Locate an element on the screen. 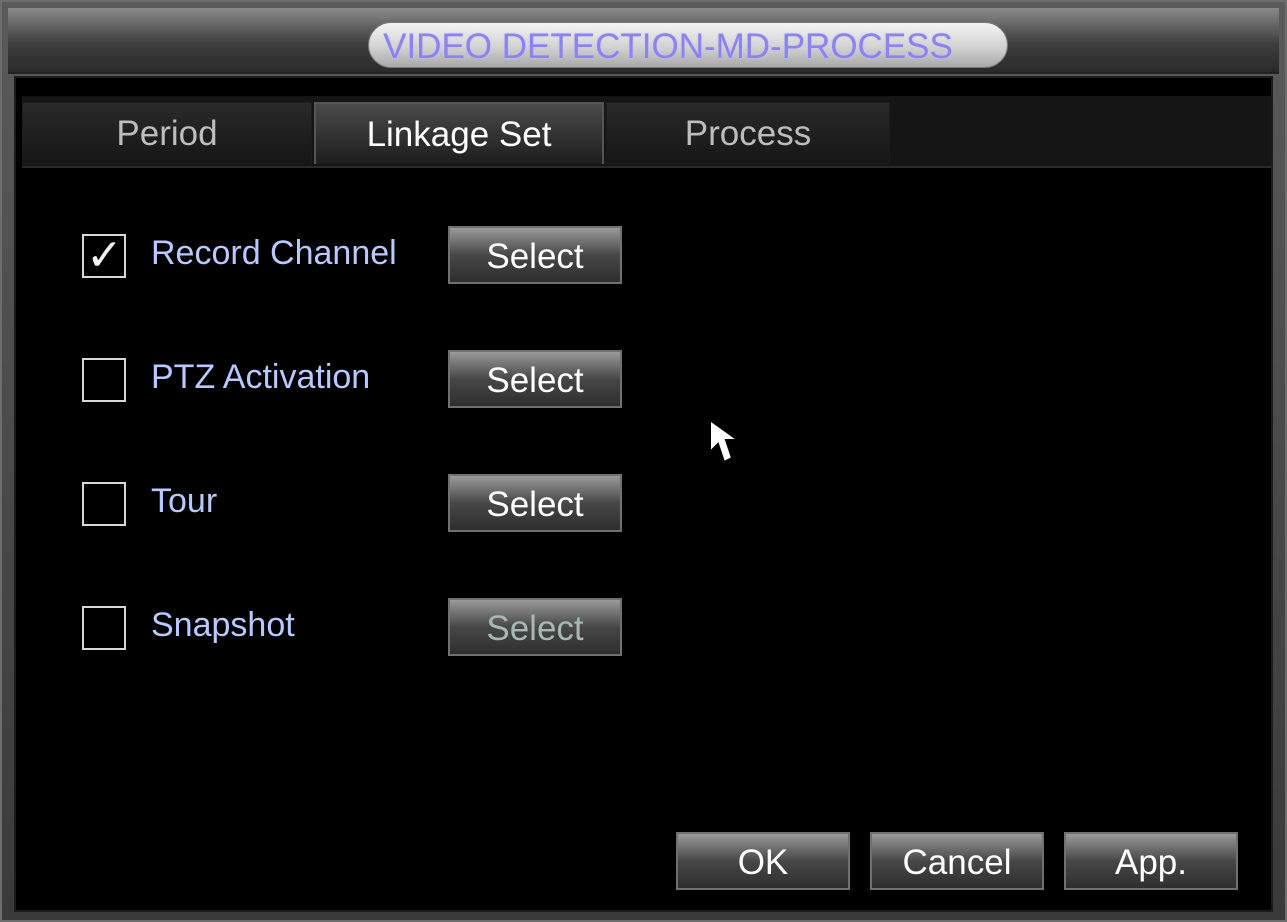 The image size is (1287, 922). record-channel-label: Record Channel is located at coordinates (274, 253).